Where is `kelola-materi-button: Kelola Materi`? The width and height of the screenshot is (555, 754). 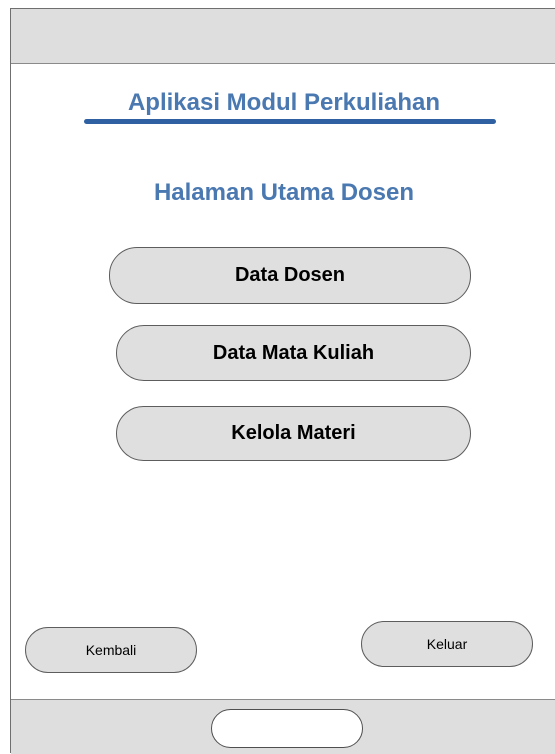 kelola-materi-button: Kelola Materi is located at coordinates (293, 433).